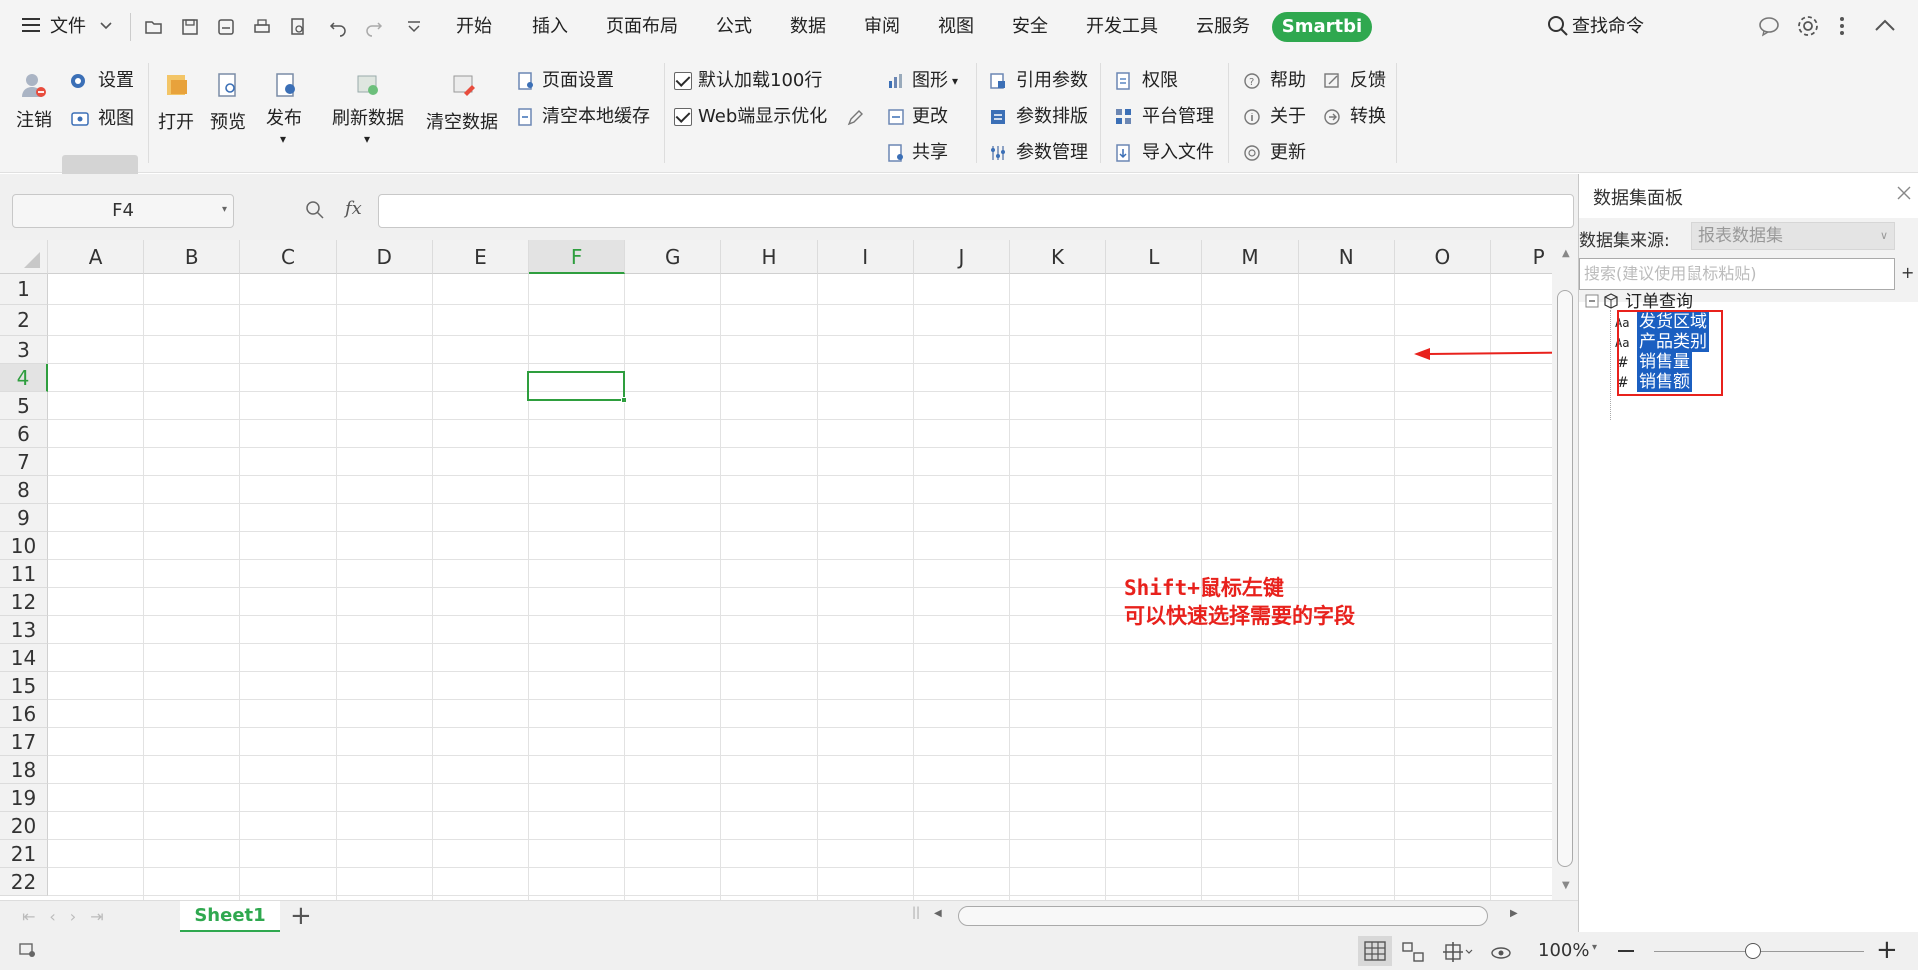 The image size is (1918, 970). What do you see at coordinates (1122, 27) in the screenshot?
I see `tab-dev-tools: 开发工具` at bounding box center [1122, 27].